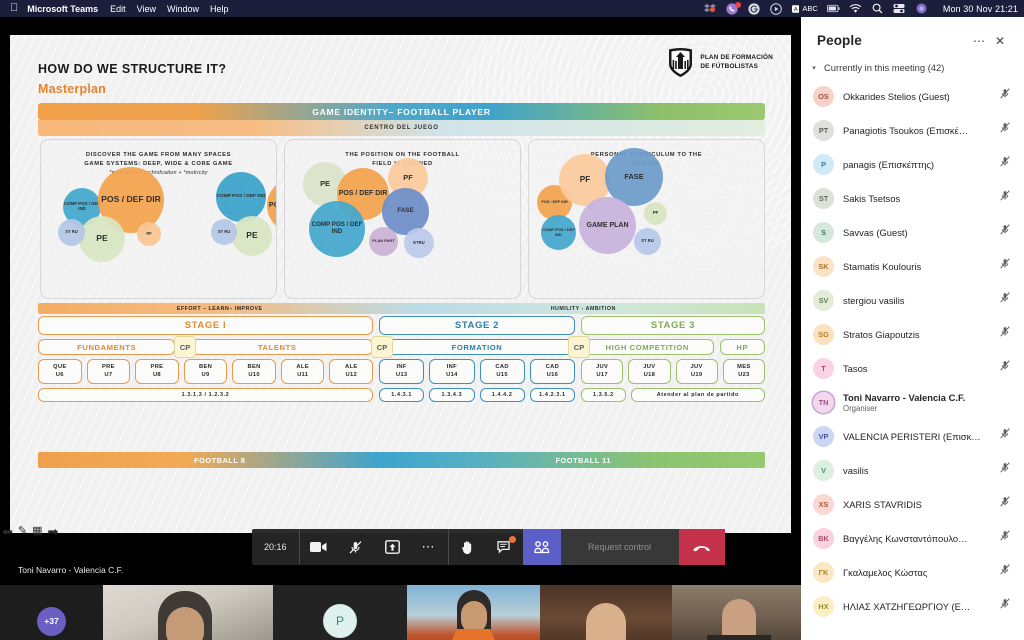 Image resolution: width=1024 pixels, height=640 pixels. I want to click on age-cat: JUV, so click(602, 366).